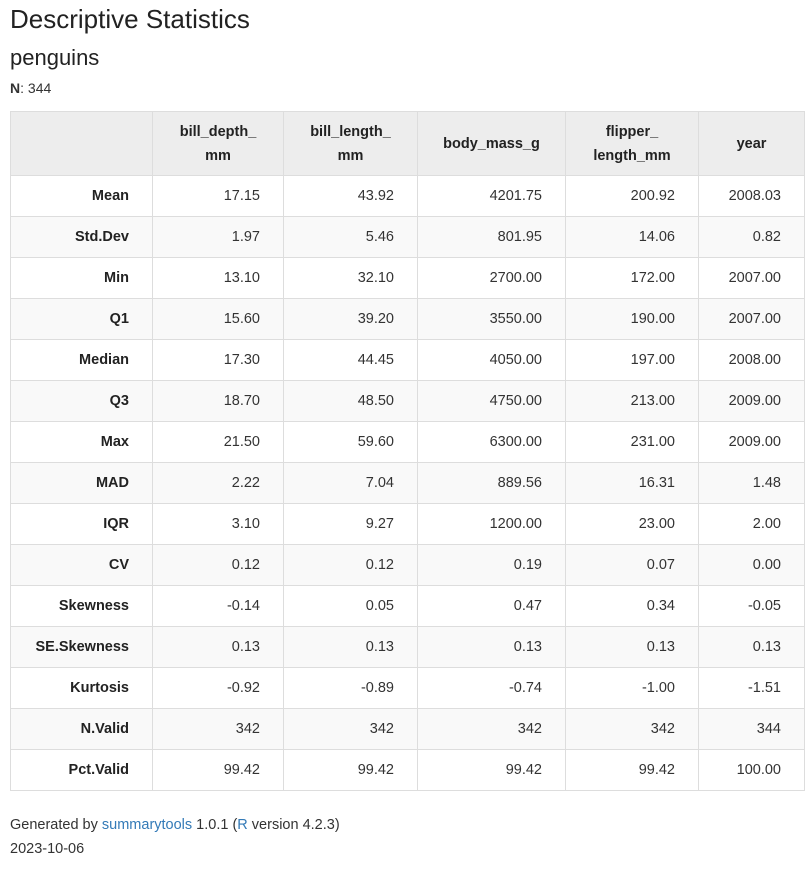 This screenshot has height=876, width=810. Describe the element at coordinates (350, 278) in the screenshot. I see `table-cell: 32.10` at that location.